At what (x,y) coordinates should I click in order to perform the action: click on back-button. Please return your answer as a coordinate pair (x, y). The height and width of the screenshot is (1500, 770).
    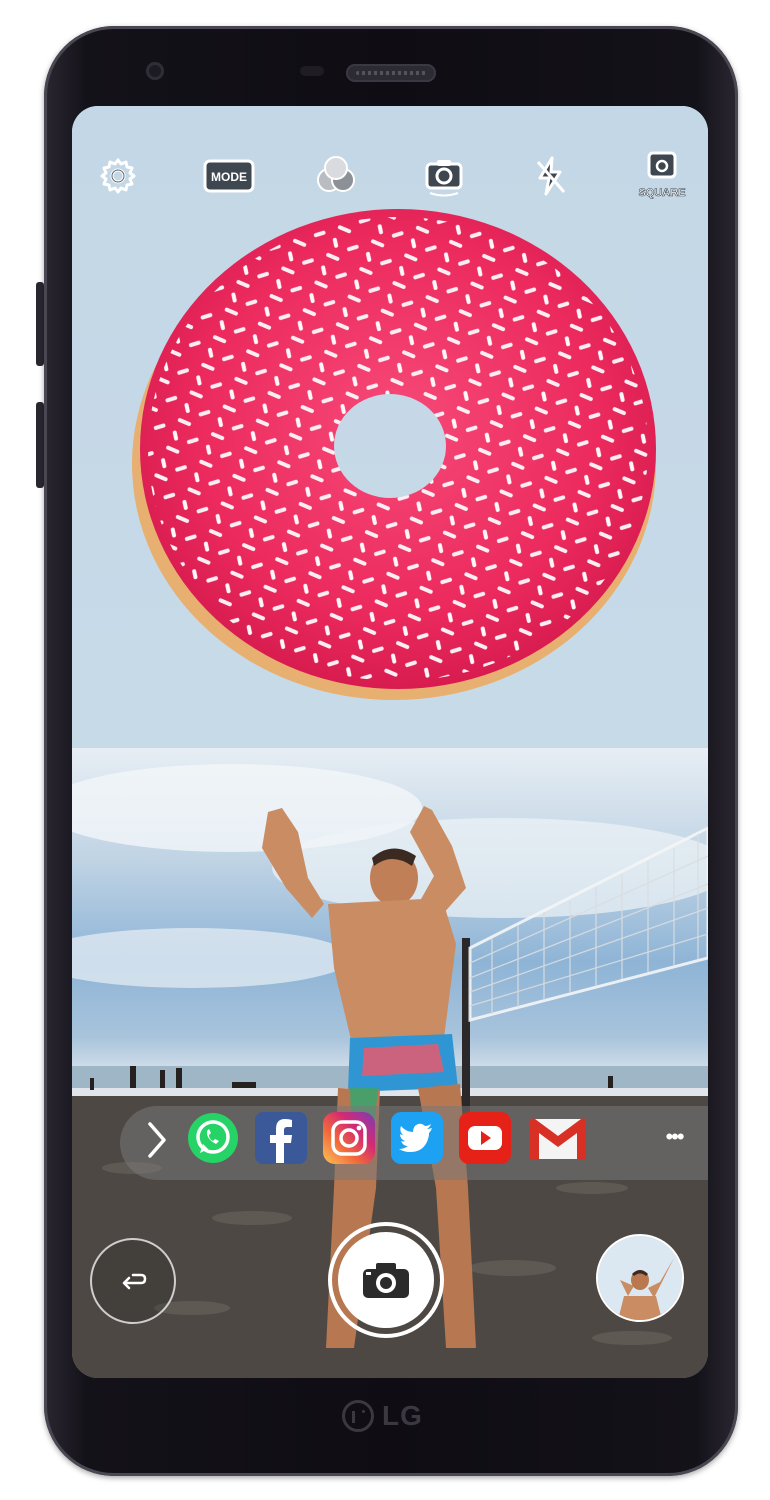
    Looking at the image, I should click on (133, 1281).